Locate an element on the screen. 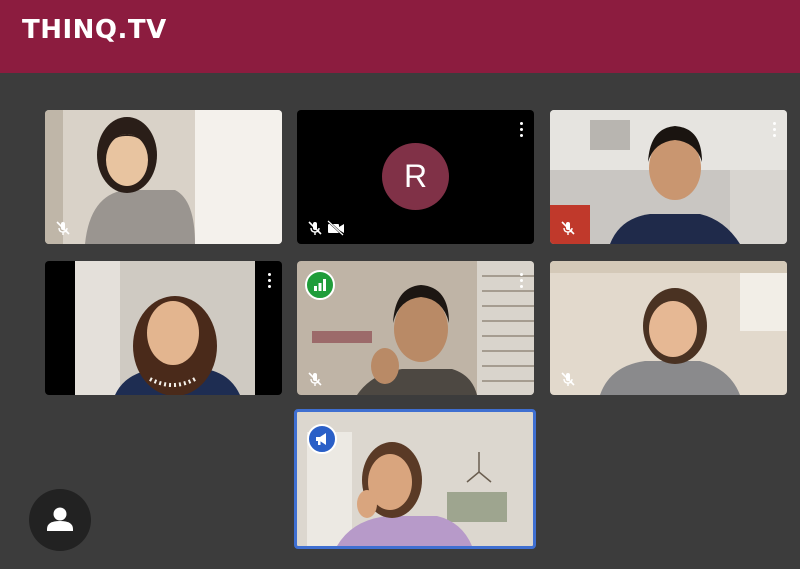 This screenshot has height=569, width=800. person-icon is located at coordinates (60, 519).